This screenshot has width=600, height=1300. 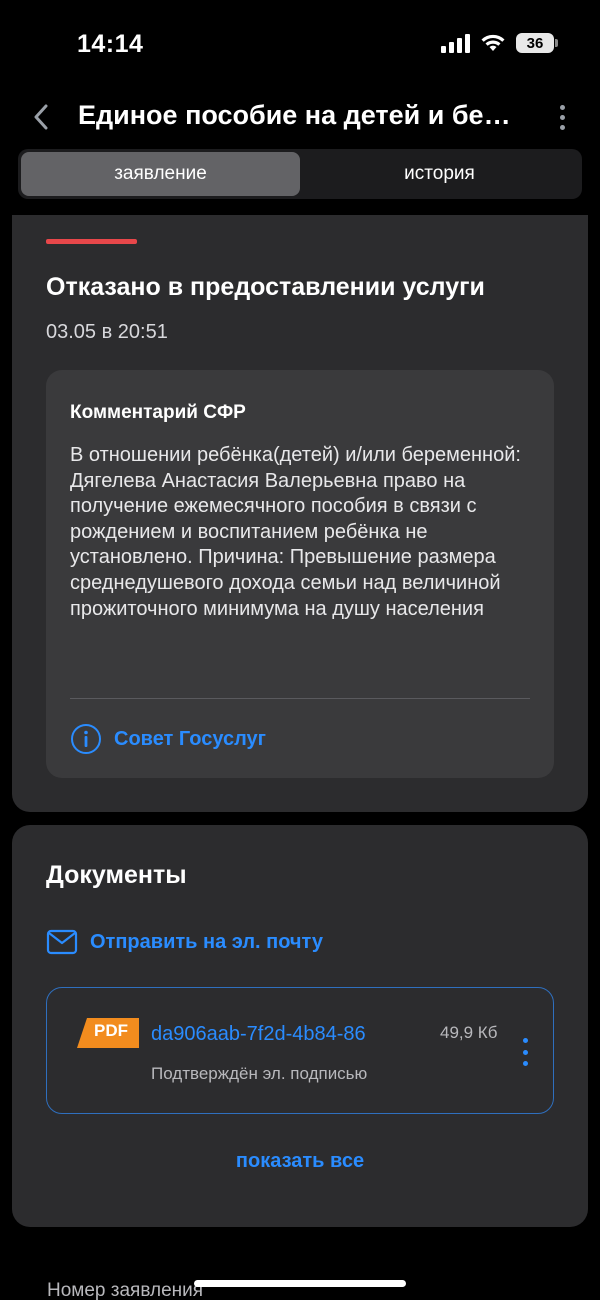 I want to click on info-icon, so click(x=86, y=739).